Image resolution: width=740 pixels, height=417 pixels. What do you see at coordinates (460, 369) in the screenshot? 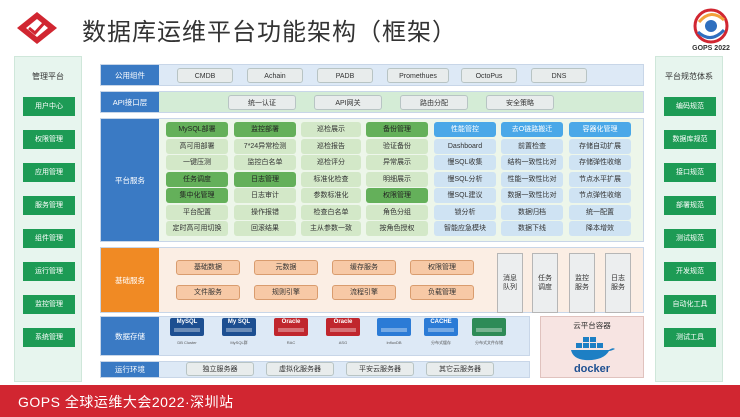
I see `runtime-other-cloud-server: 其它云服务器` at bounding box center [460, 369].